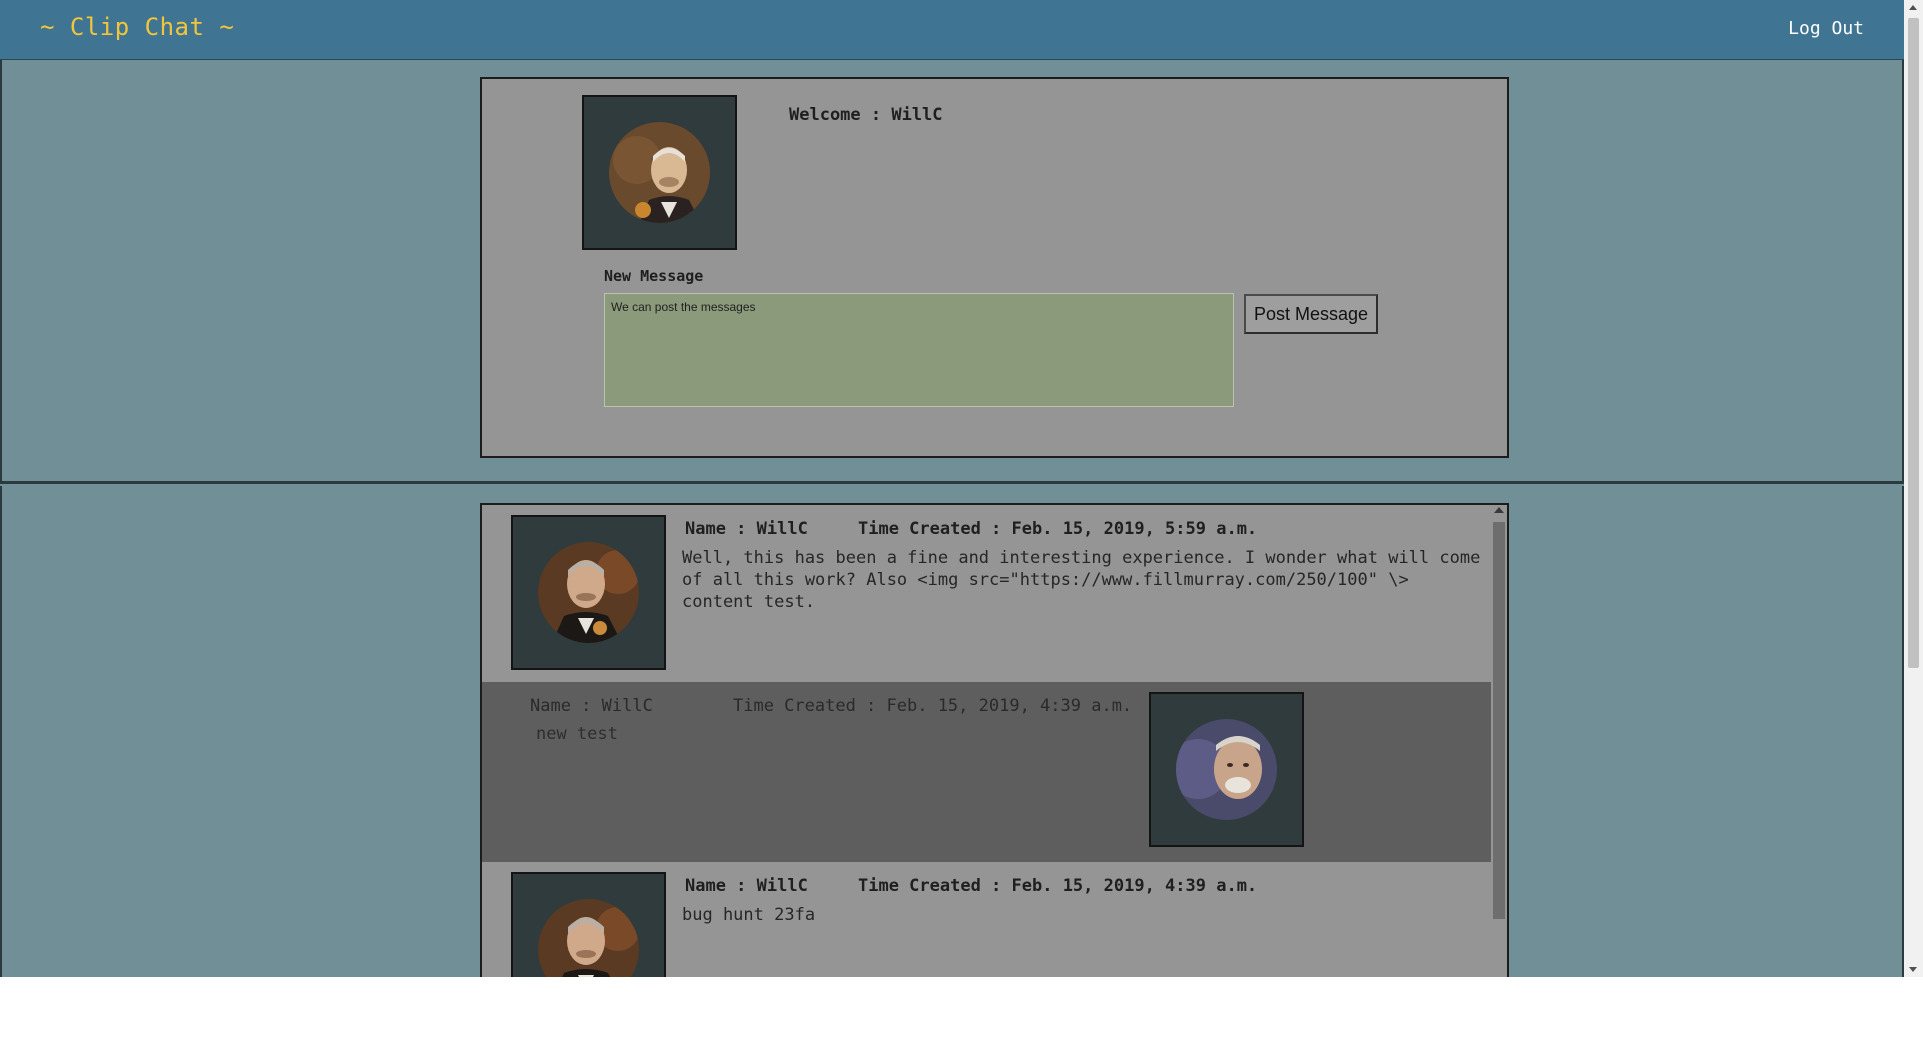 This screenshot has height=1050, width=1923. Describe the element at coordinates (1826, 28) in the screenshot. I see `logout-link: Log Out` at that location.